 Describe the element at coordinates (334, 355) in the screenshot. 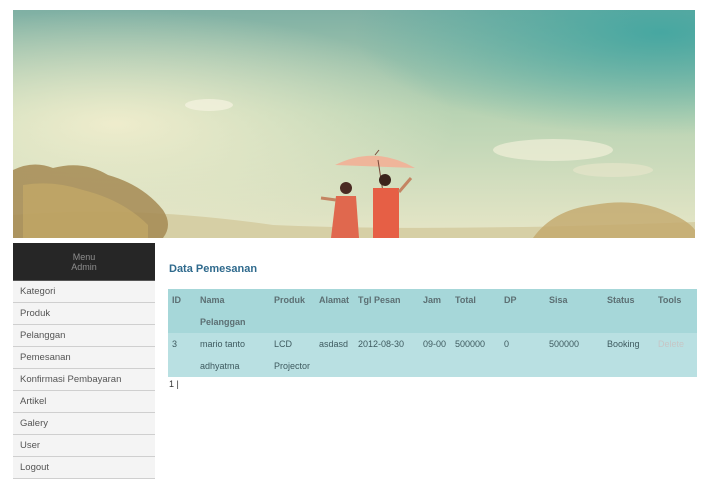

I see `cell-alamat: asdasd` at that location.